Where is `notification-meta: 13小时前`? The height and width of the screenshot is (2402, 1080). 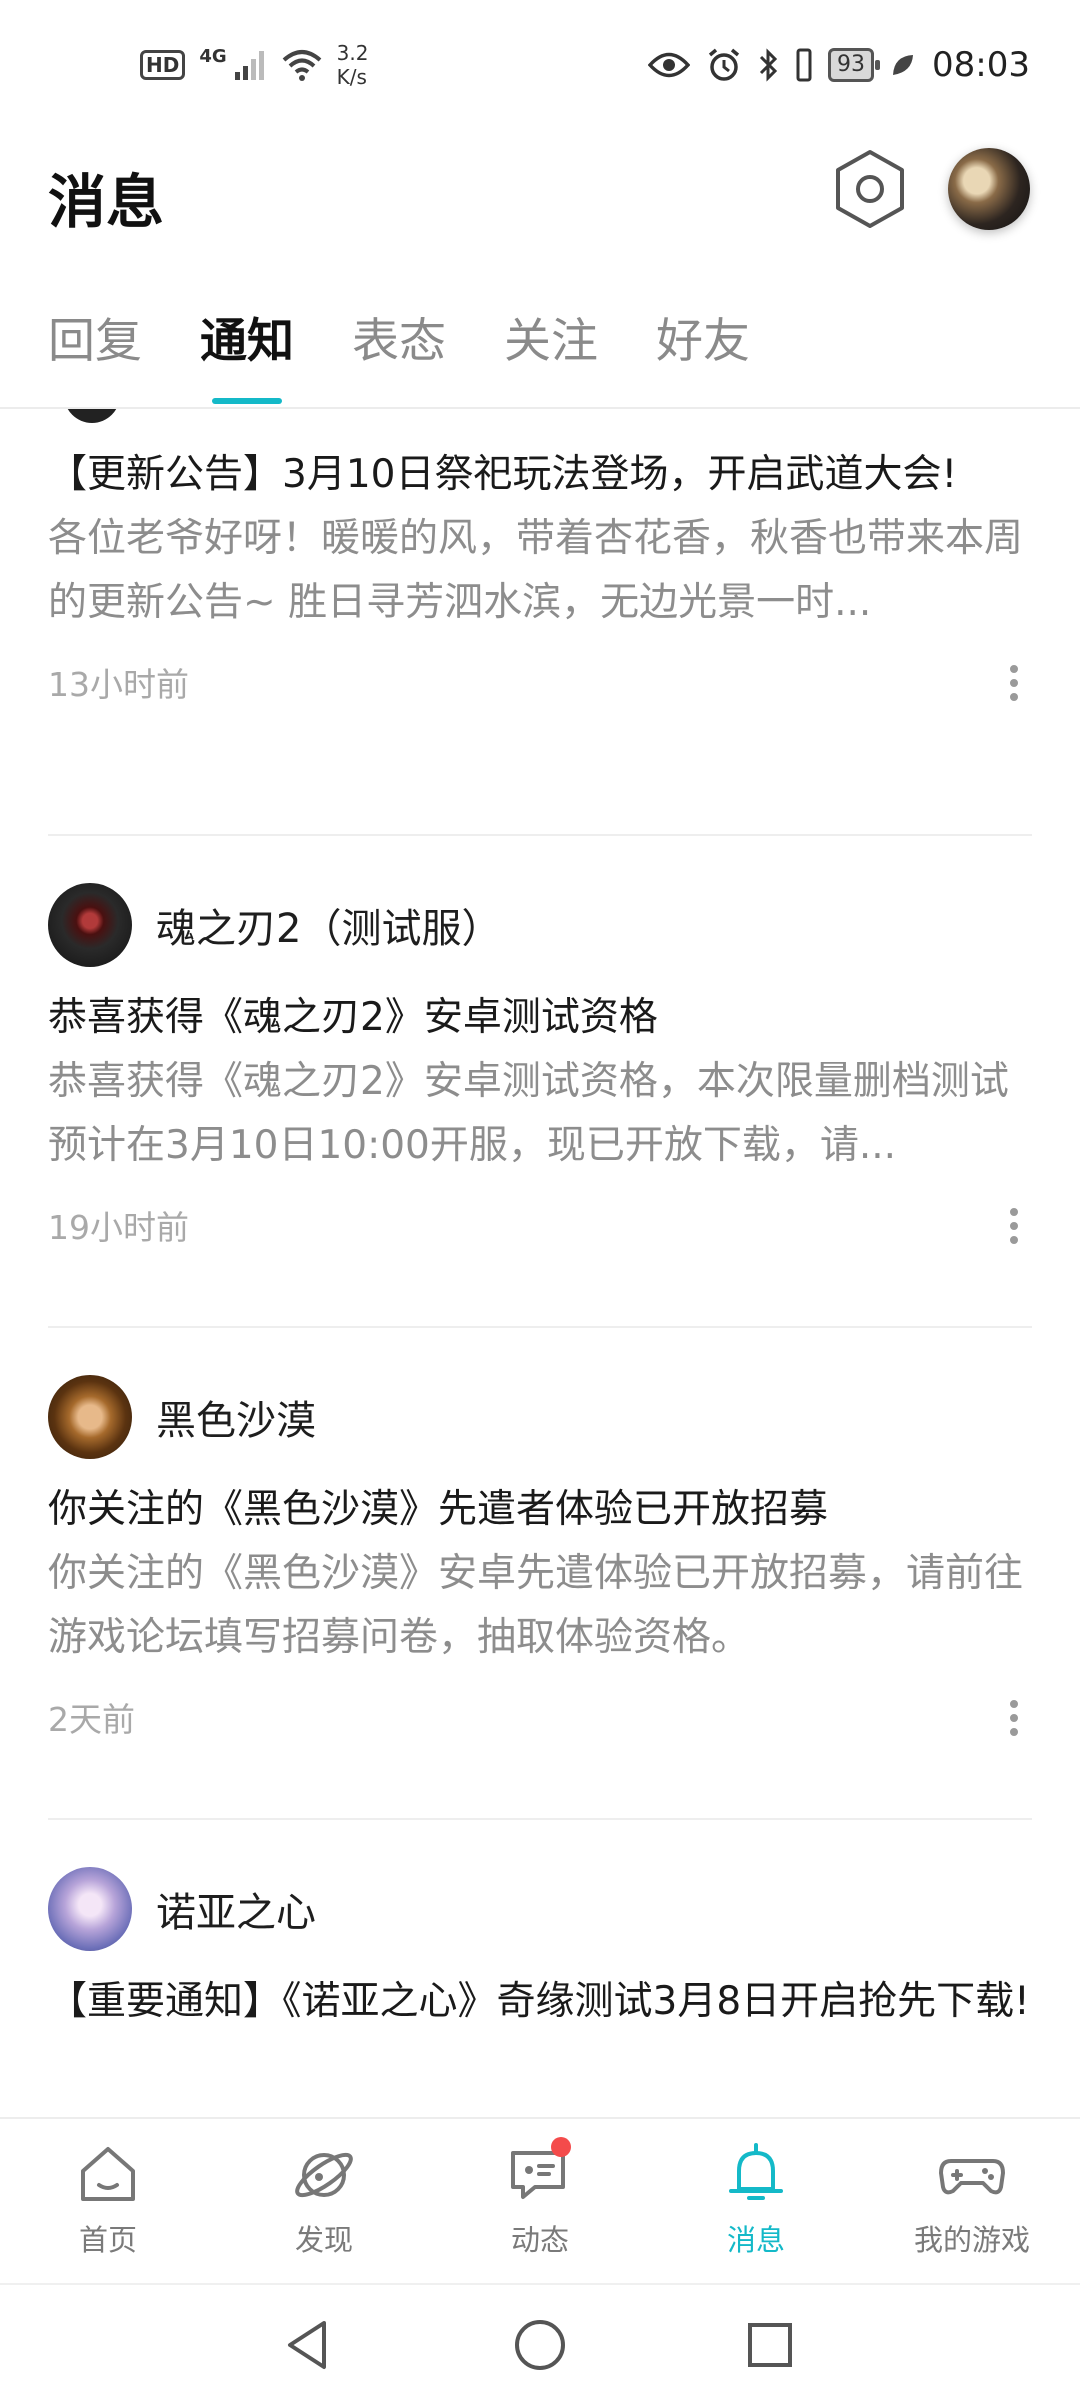 notification-meta: 13小时前 is located at coordinates (540, 685).